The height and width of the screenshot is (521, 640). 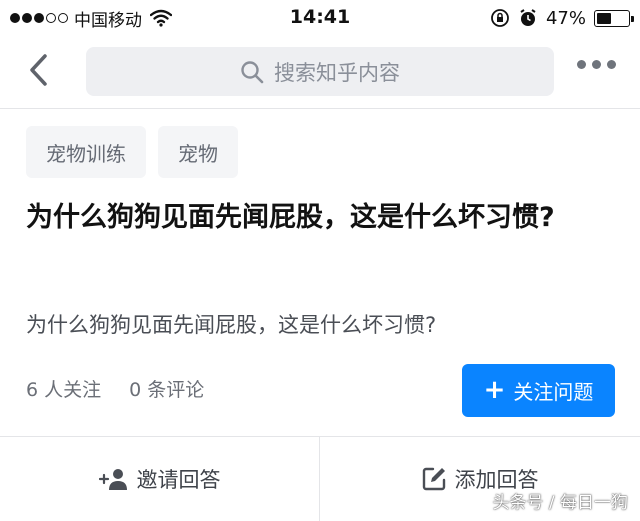 I want to click on follow-question-button: + 关注问题, so click(x=538, y=390).